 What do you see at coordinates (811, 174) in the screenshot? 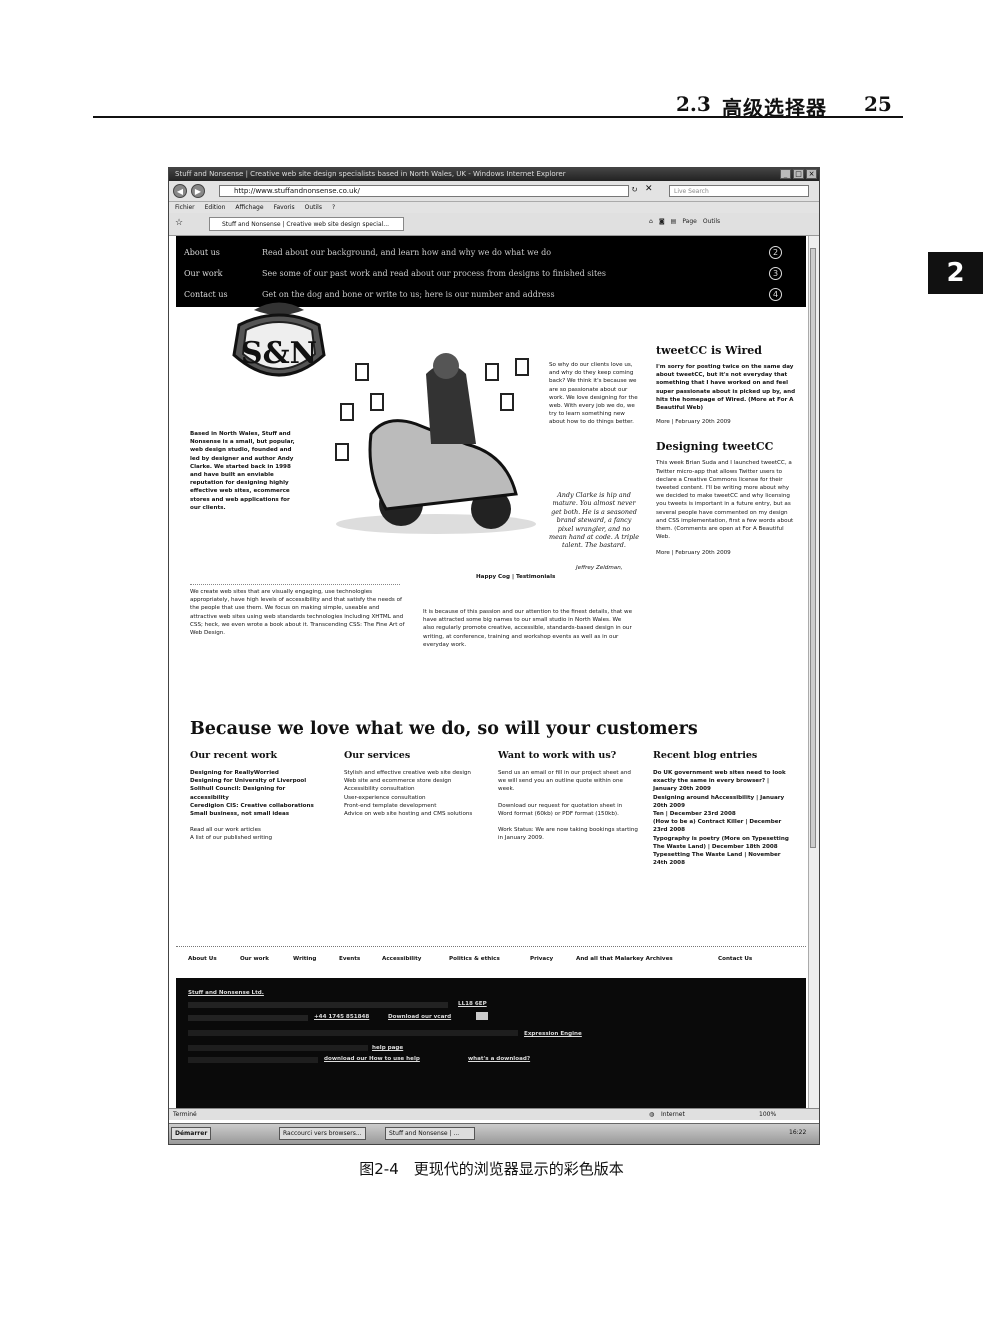
I see `close-icon: ×` at bounding box center [811, 174].